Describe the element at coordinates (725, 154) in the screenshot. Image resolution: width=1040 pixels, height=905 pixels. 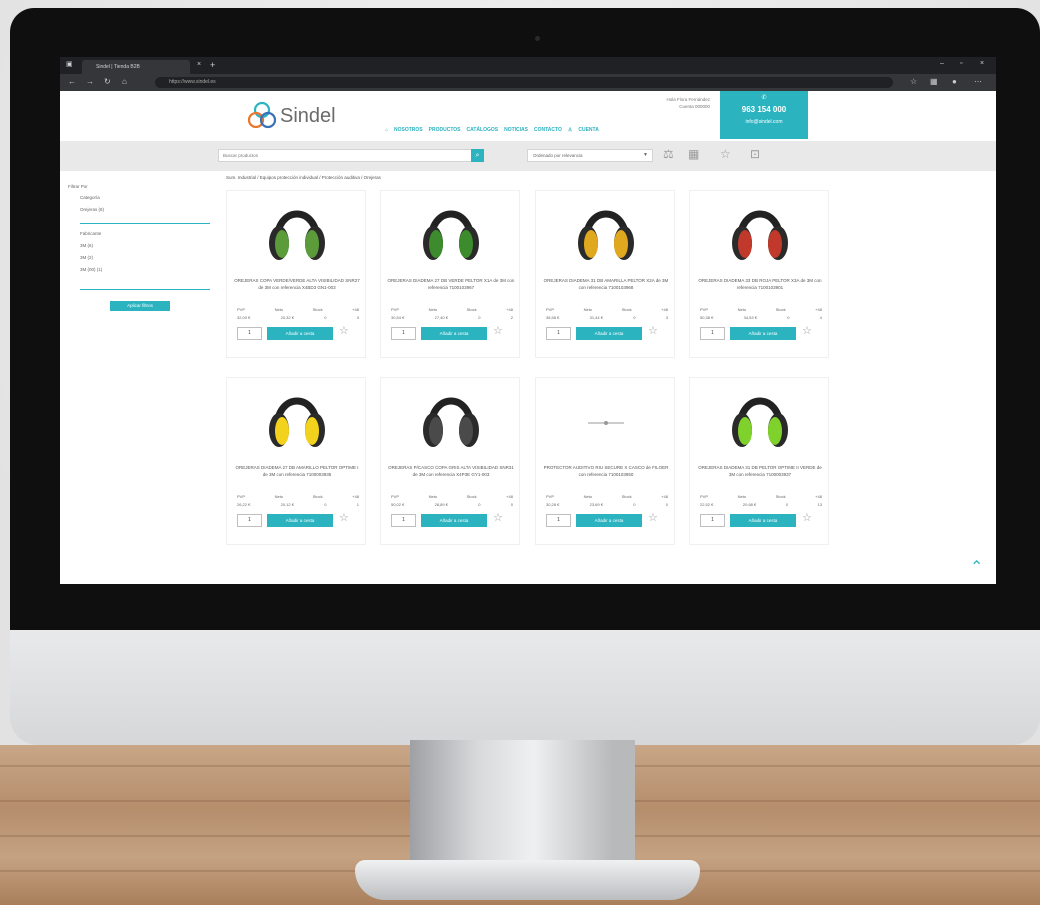
I see `favorites-icon: ☆` at that location.